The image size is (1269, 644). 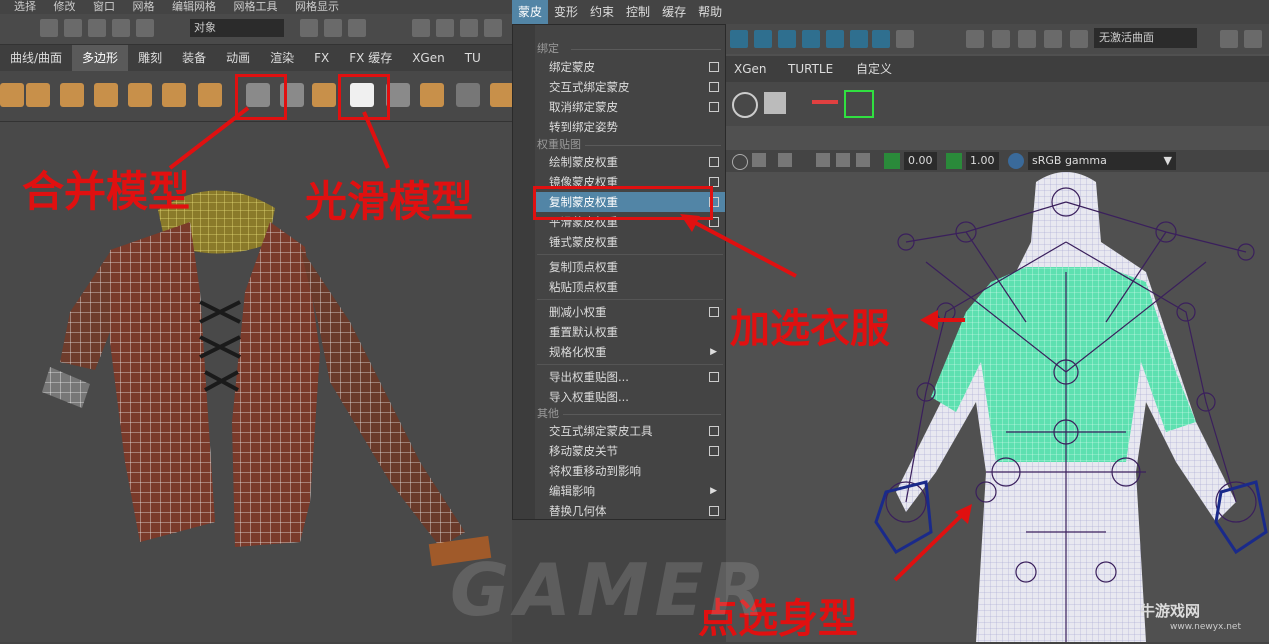 I want to click on annotation-add-clothes: 加选衣服, so click(x=810, y=329).